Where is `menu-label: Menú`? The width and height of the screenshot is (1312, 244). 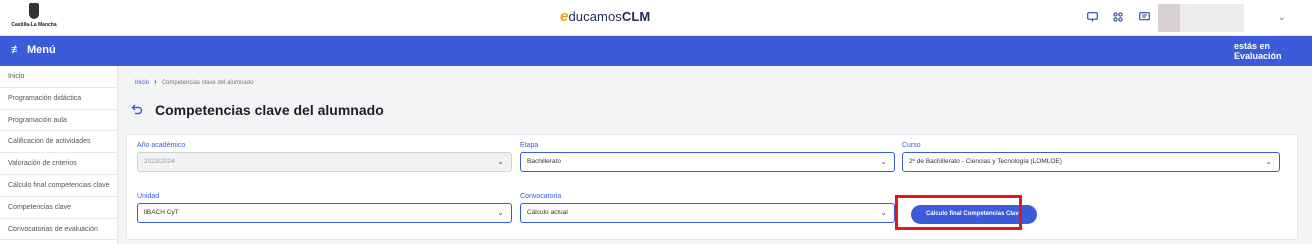 menu-label: Menú is located at coordinates (41, 50).